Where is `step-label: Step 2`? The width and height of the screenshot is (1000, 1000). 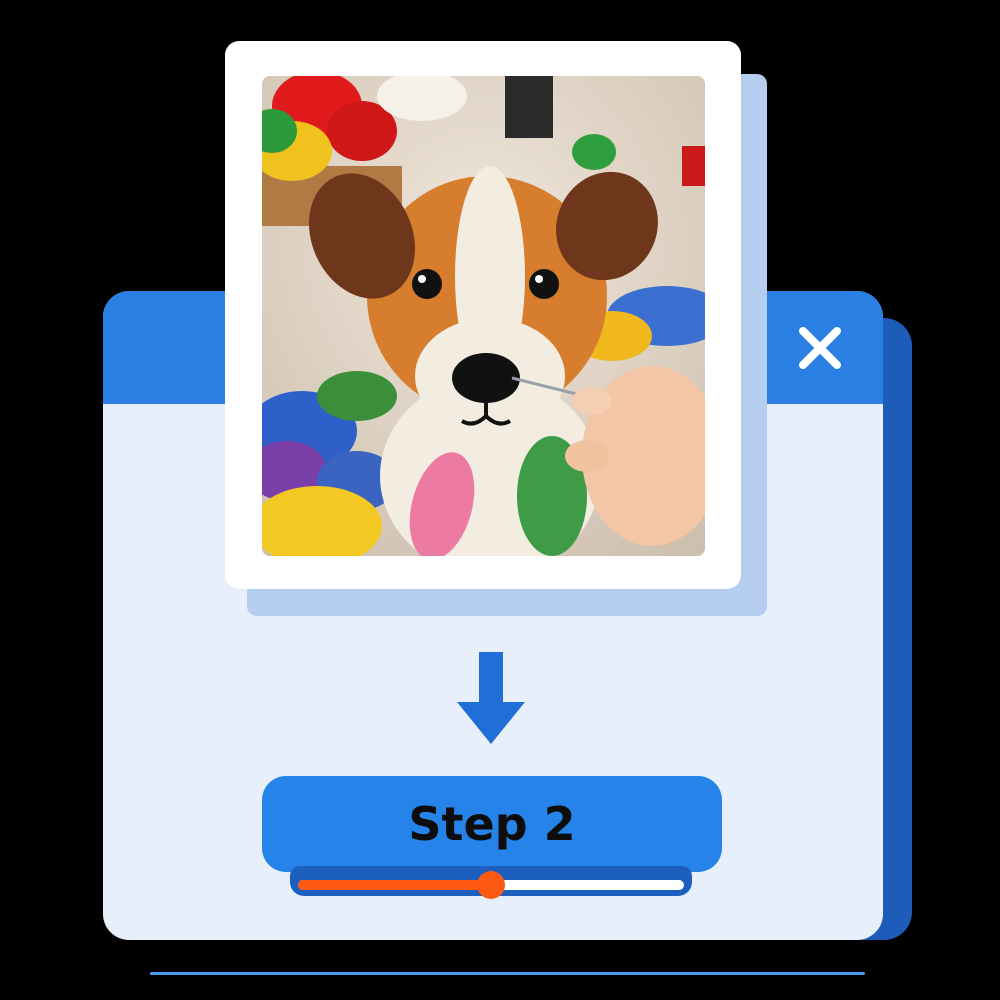
step-label: Step 2 is located at coordinates (492, 824).